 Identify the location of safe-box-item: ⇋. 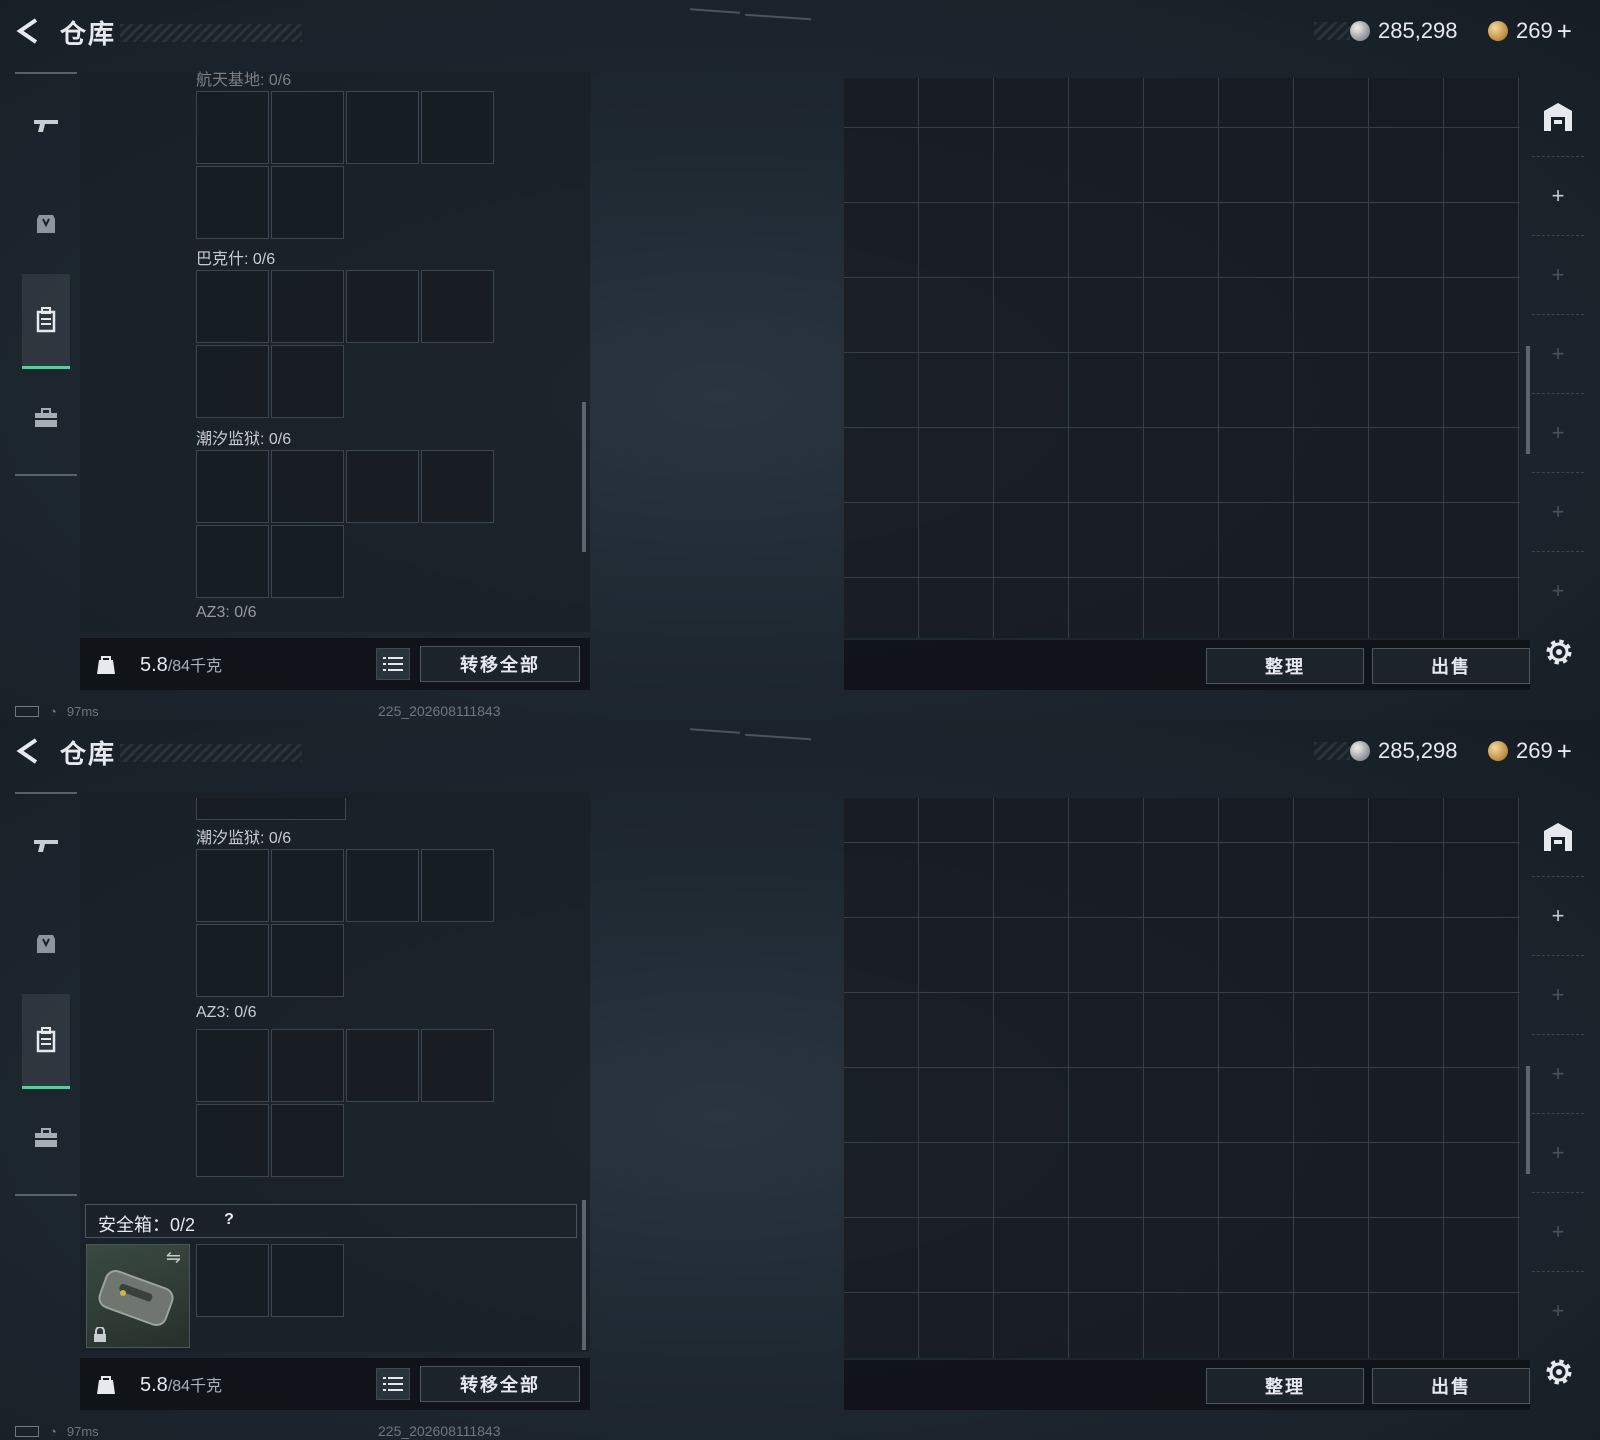
(138, 1296).